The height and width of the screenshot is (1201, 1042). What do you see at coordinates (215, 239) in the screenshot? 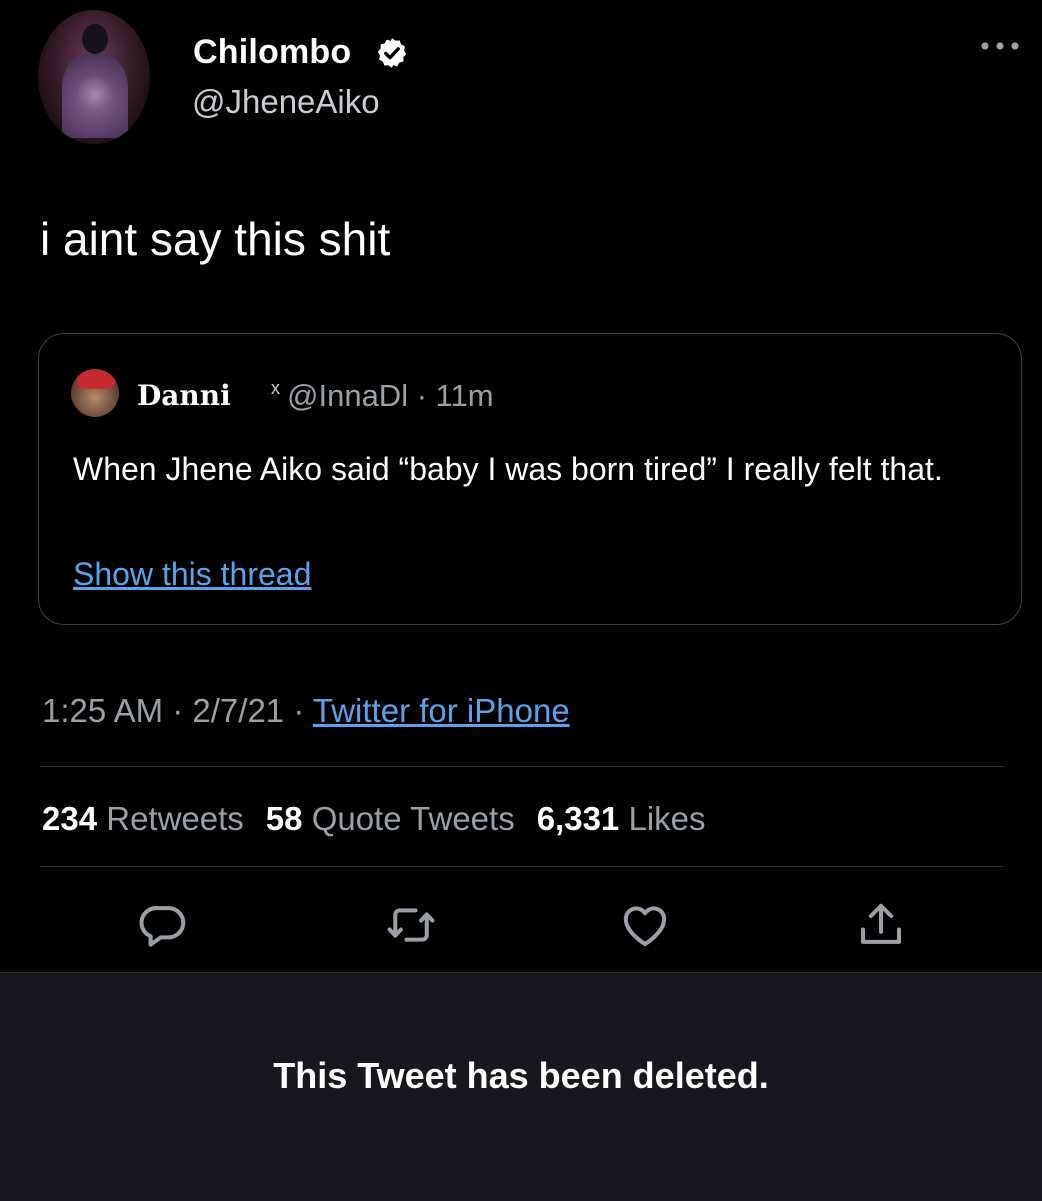
I see `tweet-text: i aint say this shit` at bounding box center [215, 239].